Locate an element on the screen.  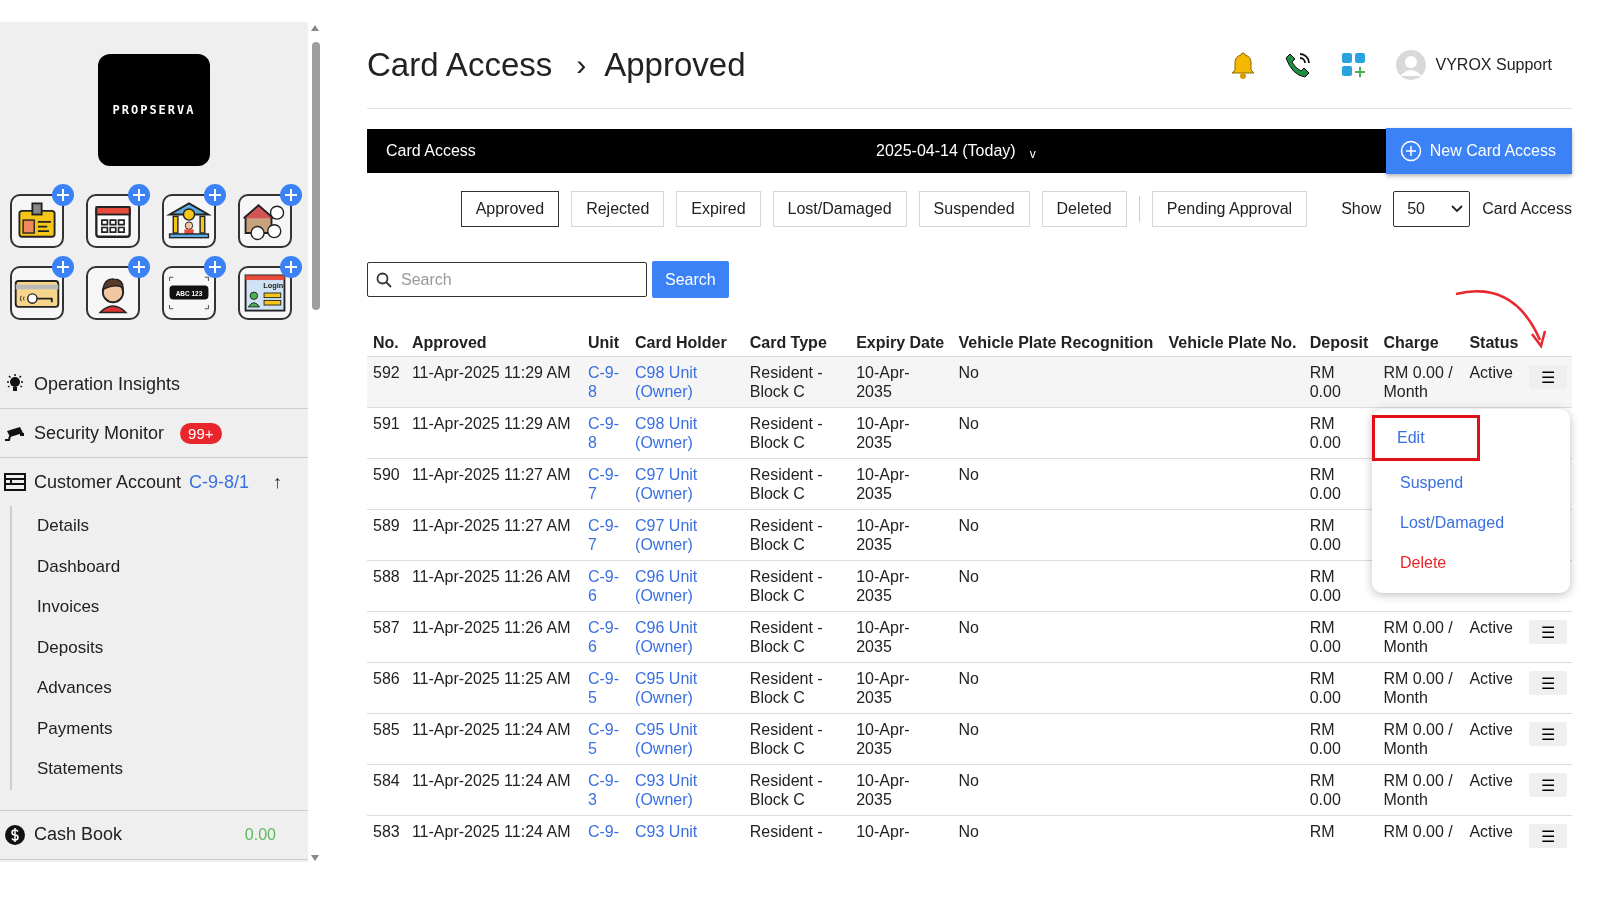
column-header: Expiry Date is located at coordinates (901, 341).